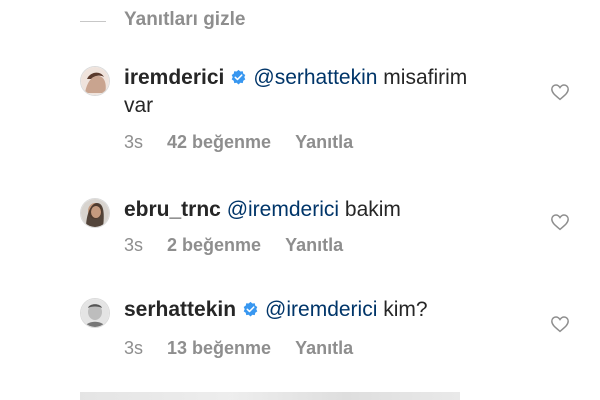 The image size is (600, 400). What do you see at coordinates (219, 348) in the screenshot?
I see `likes-count: 13 beğenme` at bounding box center [219, 348].